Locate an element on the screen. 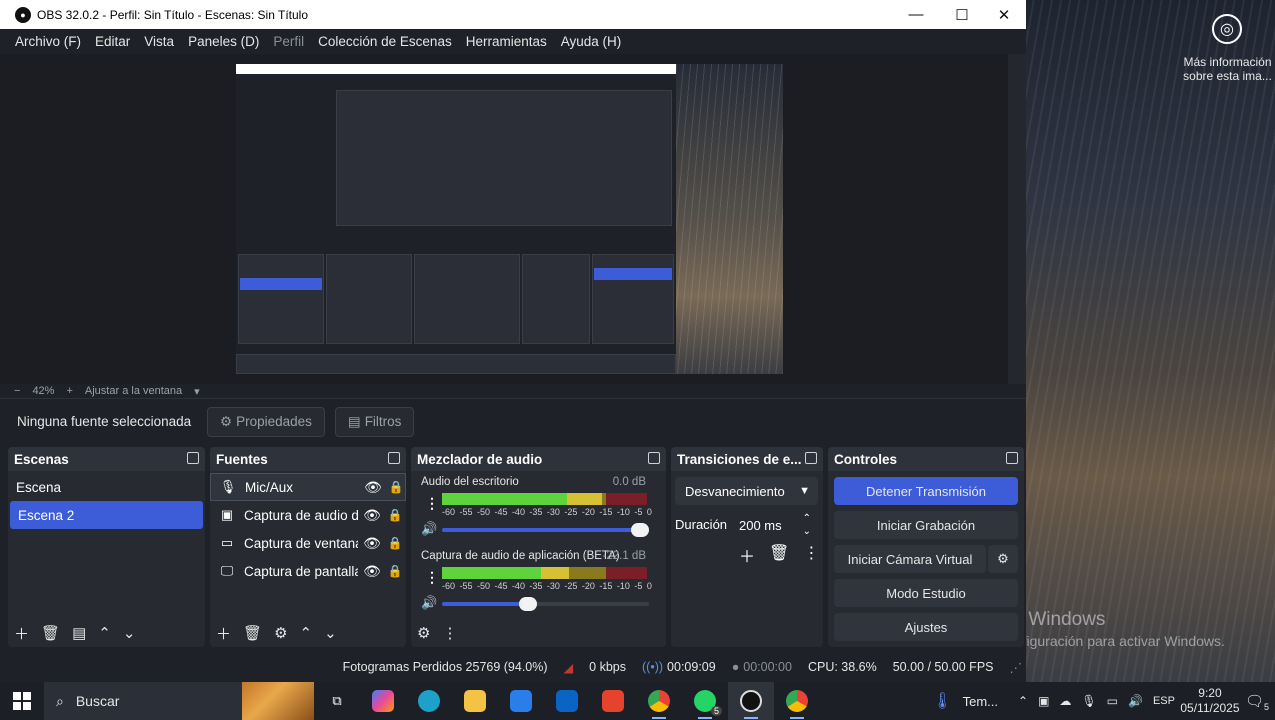  source-item: 🎙 Mic/Aux 👁 🔒 is located at coordinates (308, 487).